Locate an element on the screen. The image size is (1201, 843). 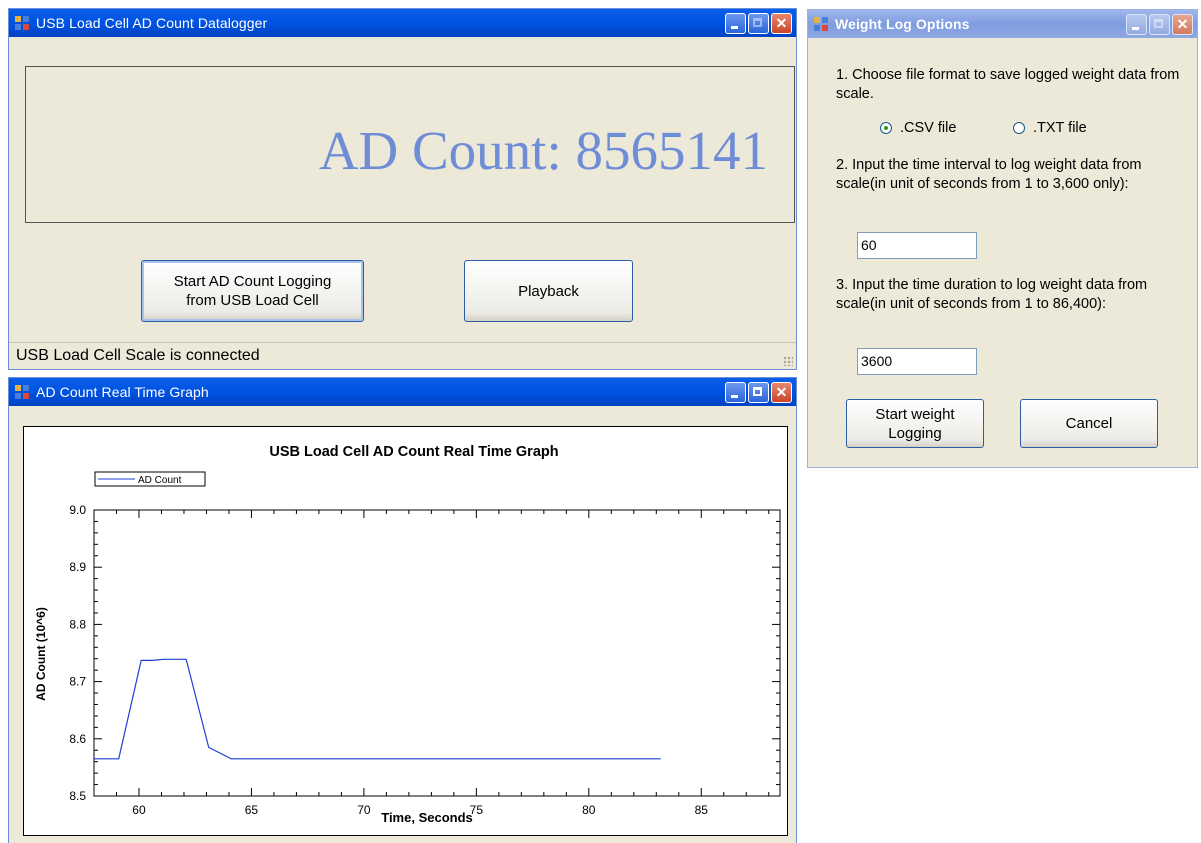
x-tick-label: 70 is located at coordinates (364, 810).